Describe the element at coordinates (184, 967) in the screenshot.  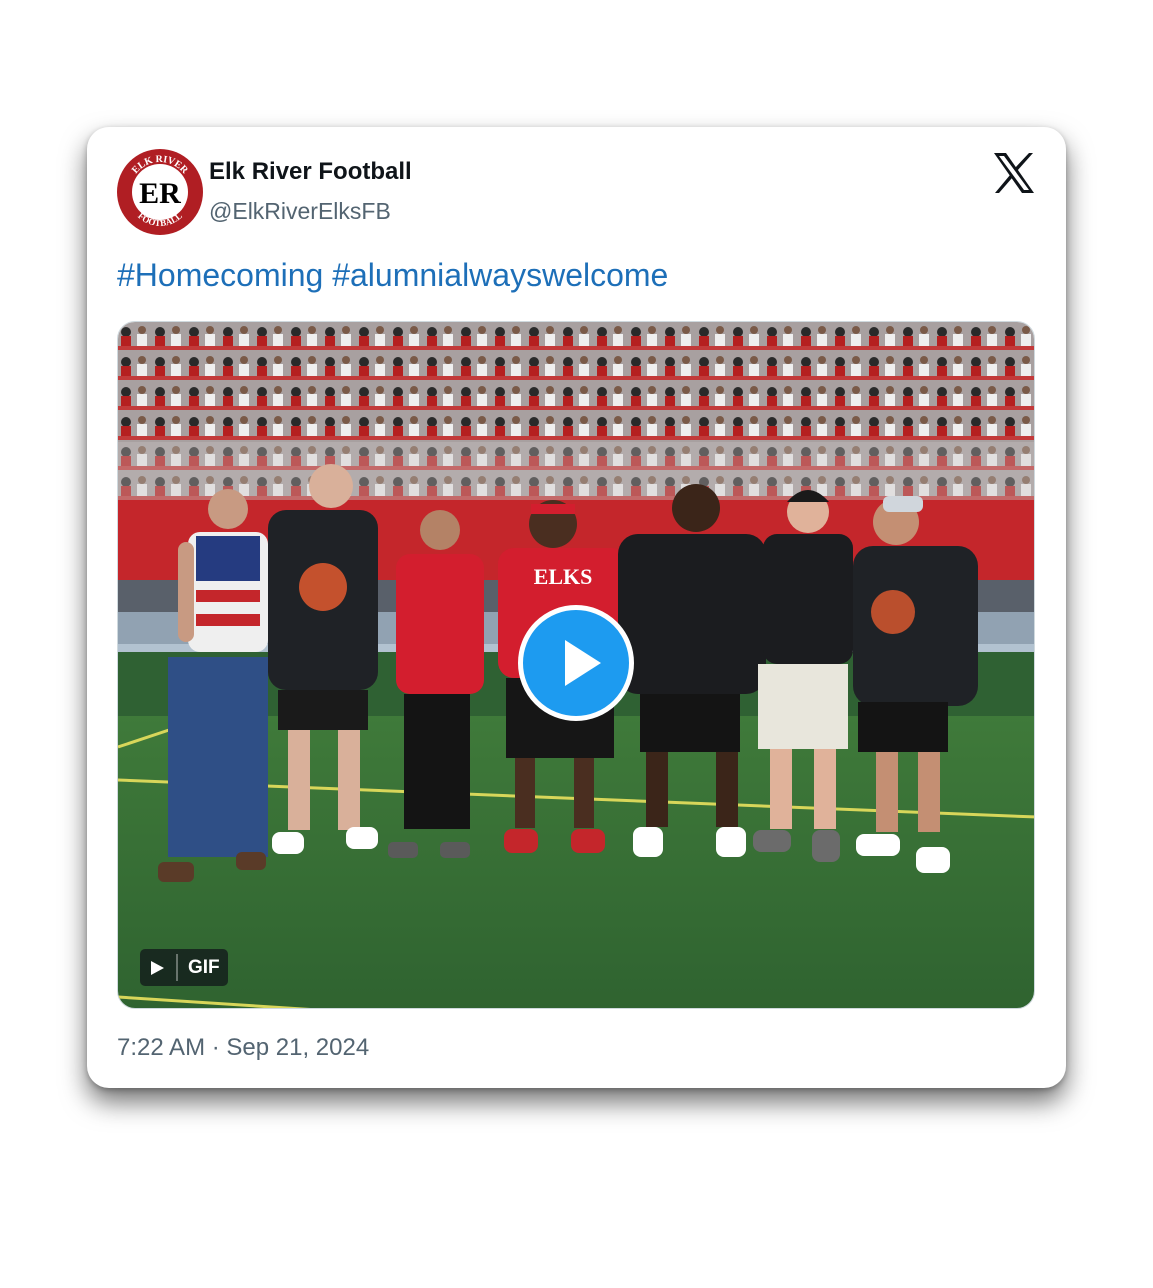
I see `gif-badge: GIF` at that location.